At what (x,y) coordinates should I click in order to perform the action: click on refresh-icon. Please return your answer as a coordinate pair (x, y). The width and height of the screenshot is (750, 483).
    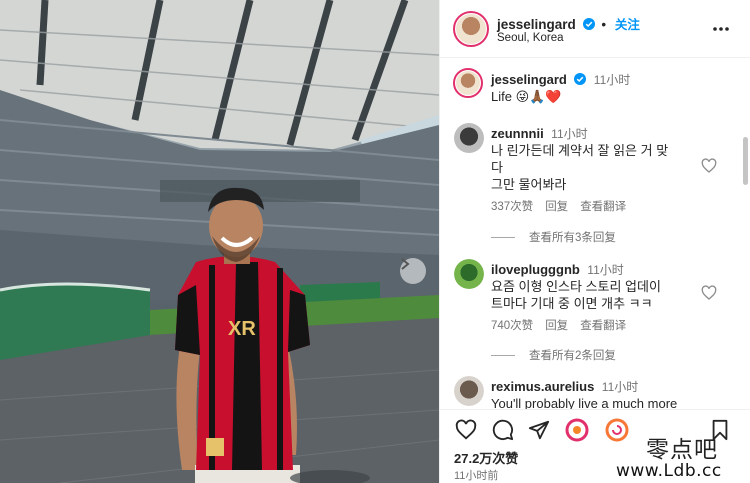
    Looking at the image, I should click on (617, 430).